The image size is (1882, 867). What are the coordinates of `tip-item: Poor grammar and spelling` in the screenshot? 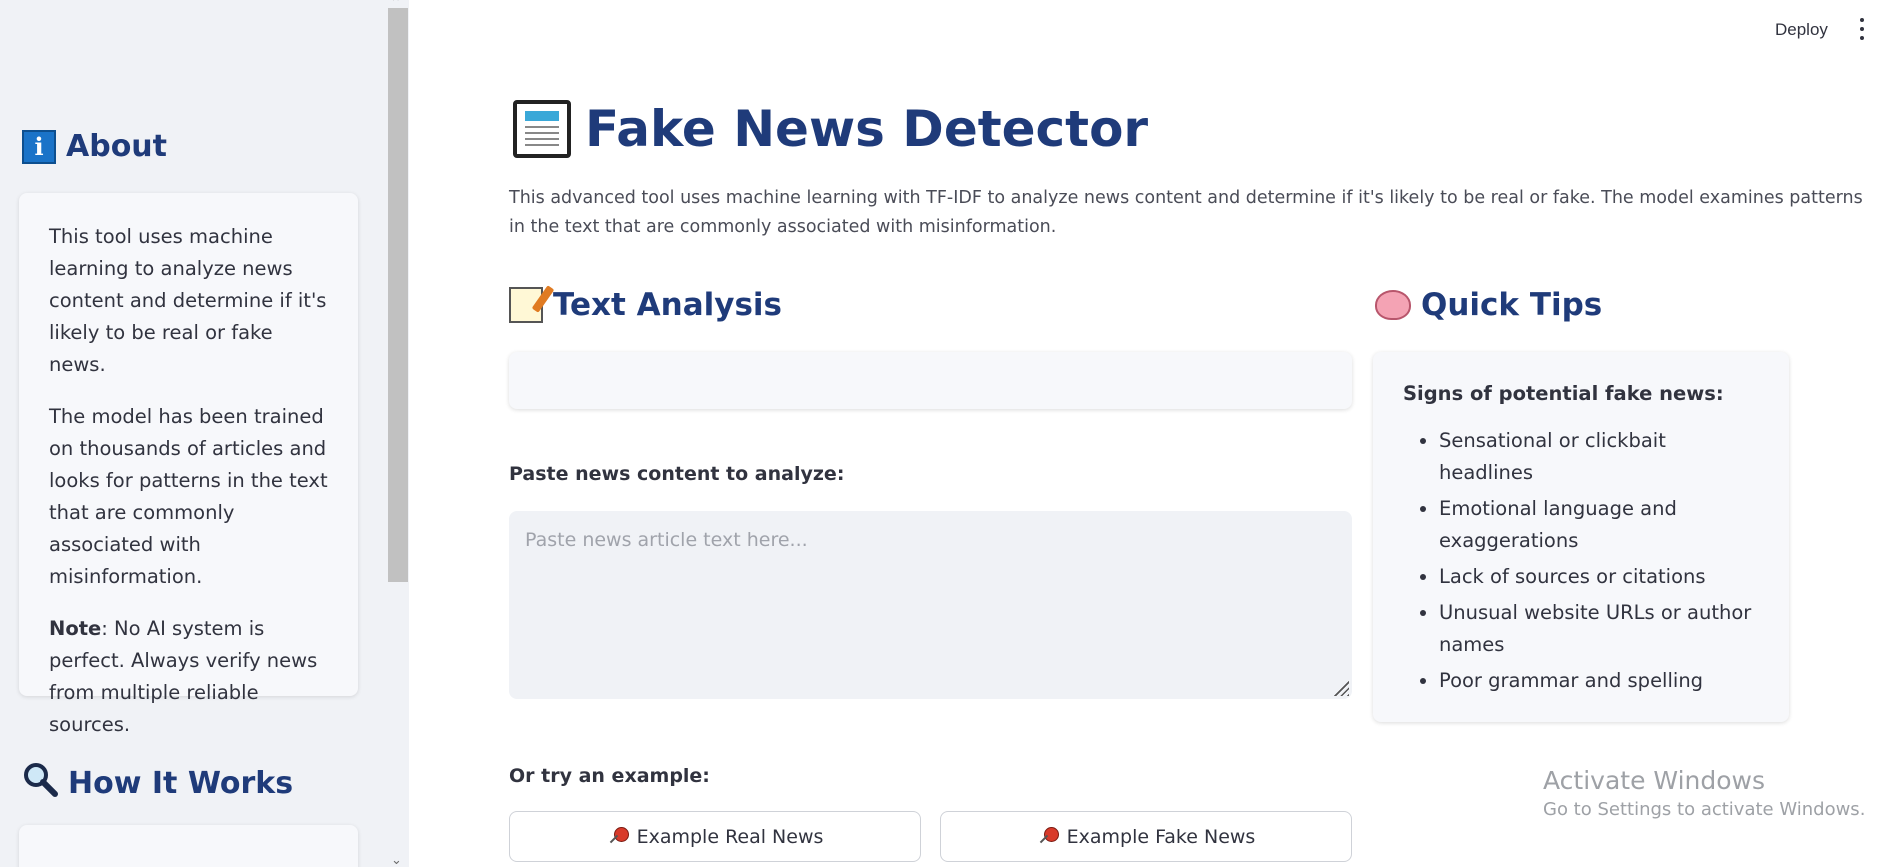 It's located at (1602, 681).